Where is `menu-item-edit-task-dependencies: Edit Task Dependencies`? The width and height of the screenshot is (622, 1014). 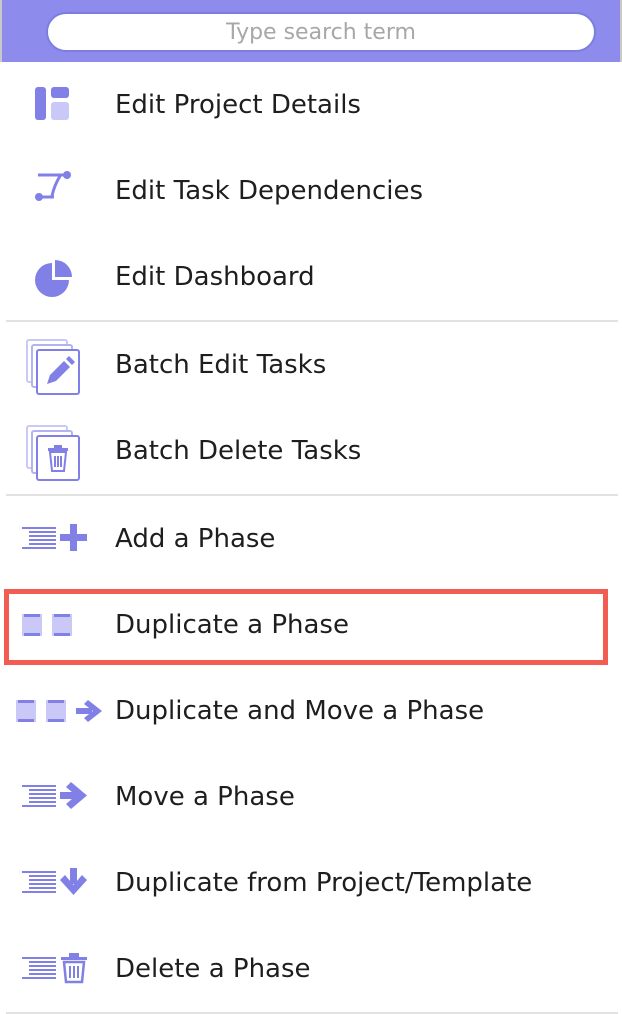 menu-item-edit-task-dependencies: Edit Task Dependencies is located at coordinates (311, 191).